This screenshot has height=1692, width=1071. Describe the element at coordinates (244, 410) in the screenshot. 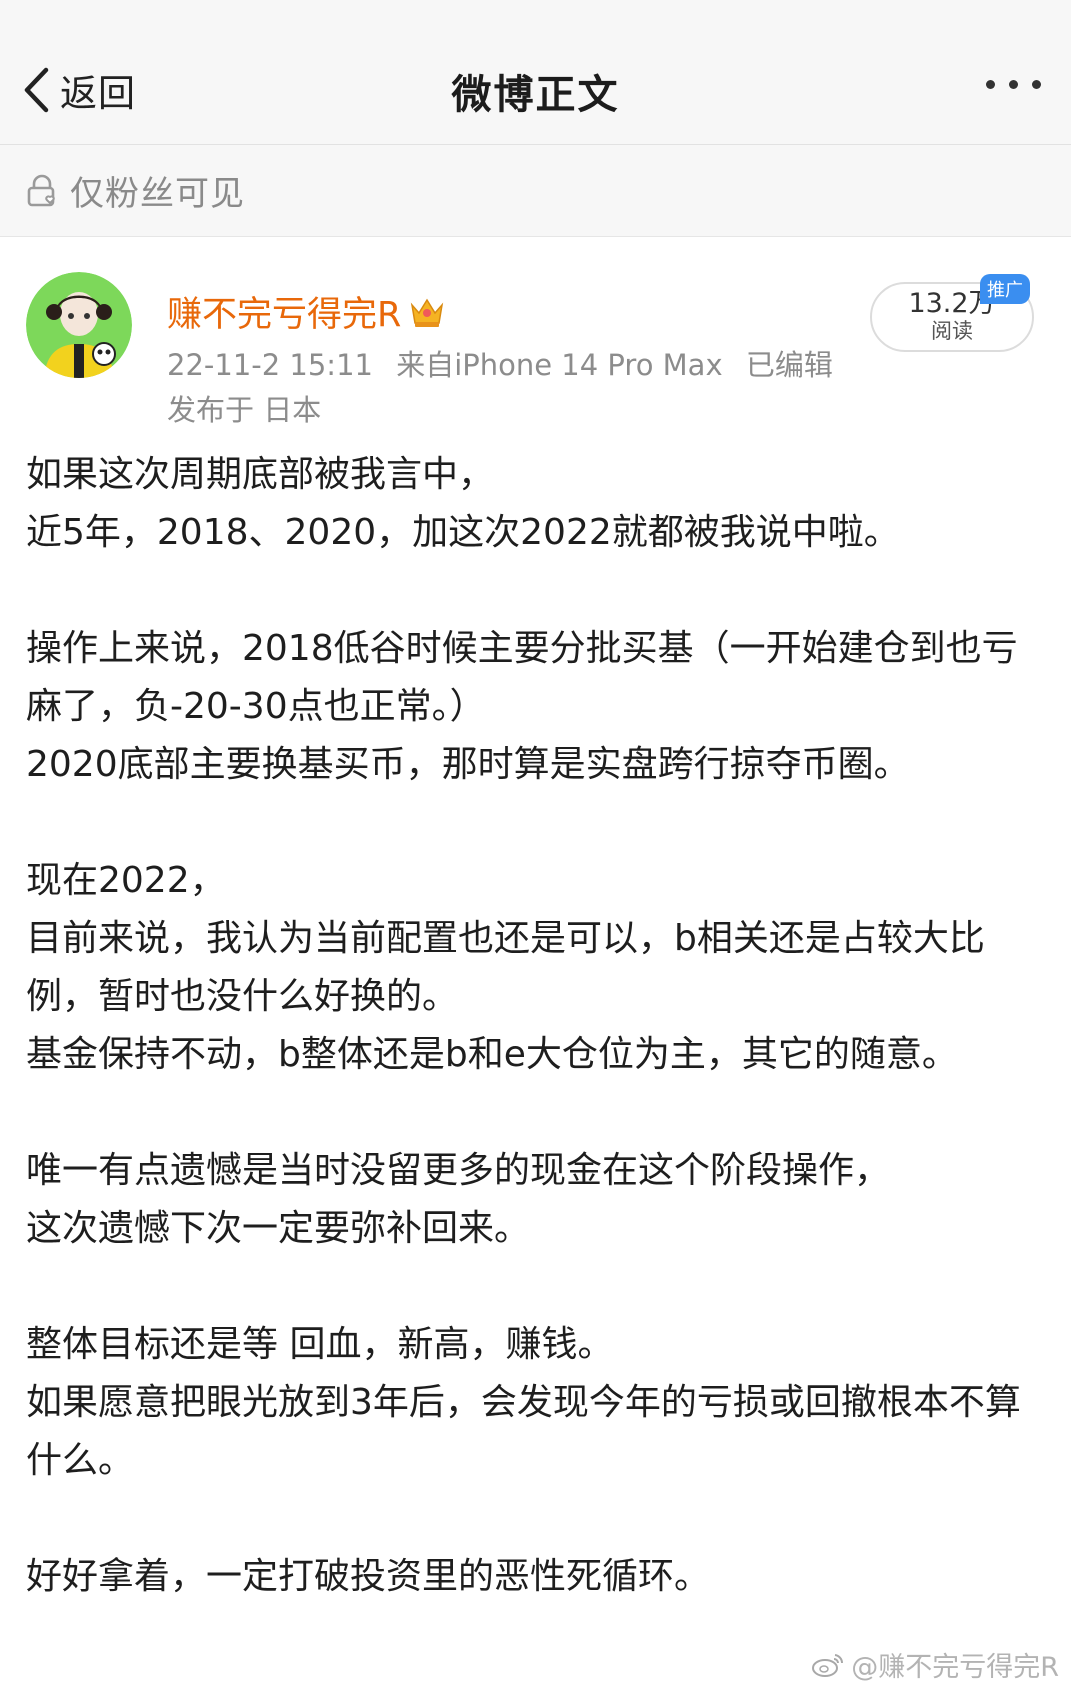

I see `post-location: 发布于 日本` at that location.